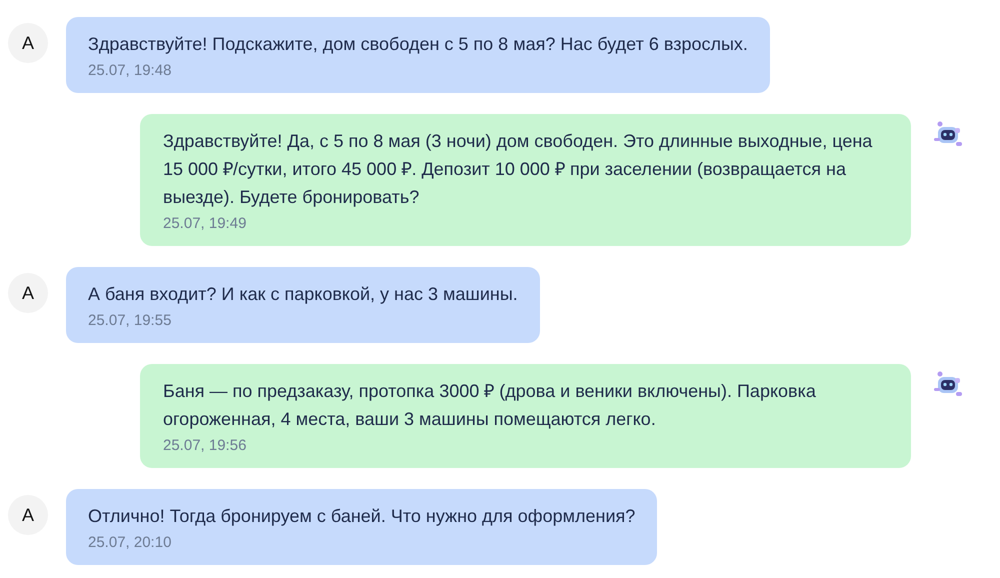 This screenshot has height=578, width=1000. What do you see at coordinates (130, 543) in the screenshot?
I see `message-time: 25.07, 20:10` at bounding box center [130, 543].